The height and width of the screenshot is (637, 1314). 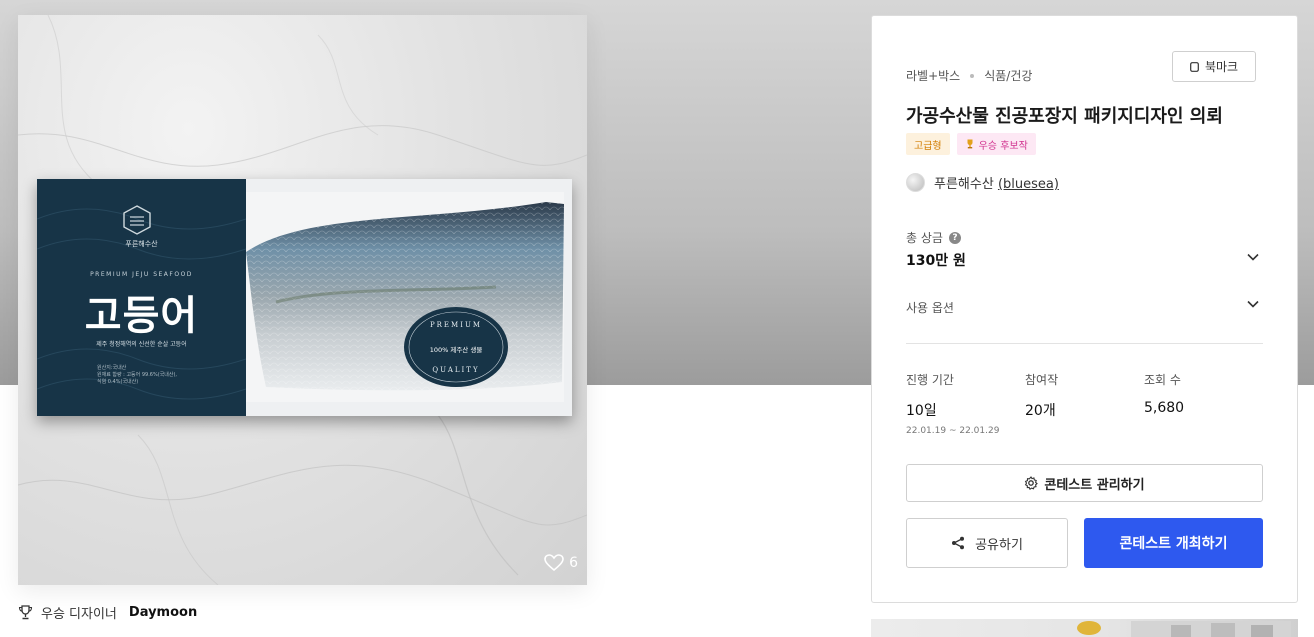 I want to click on package-info-line: 원산지:국내산, so click(x=112, y=368).